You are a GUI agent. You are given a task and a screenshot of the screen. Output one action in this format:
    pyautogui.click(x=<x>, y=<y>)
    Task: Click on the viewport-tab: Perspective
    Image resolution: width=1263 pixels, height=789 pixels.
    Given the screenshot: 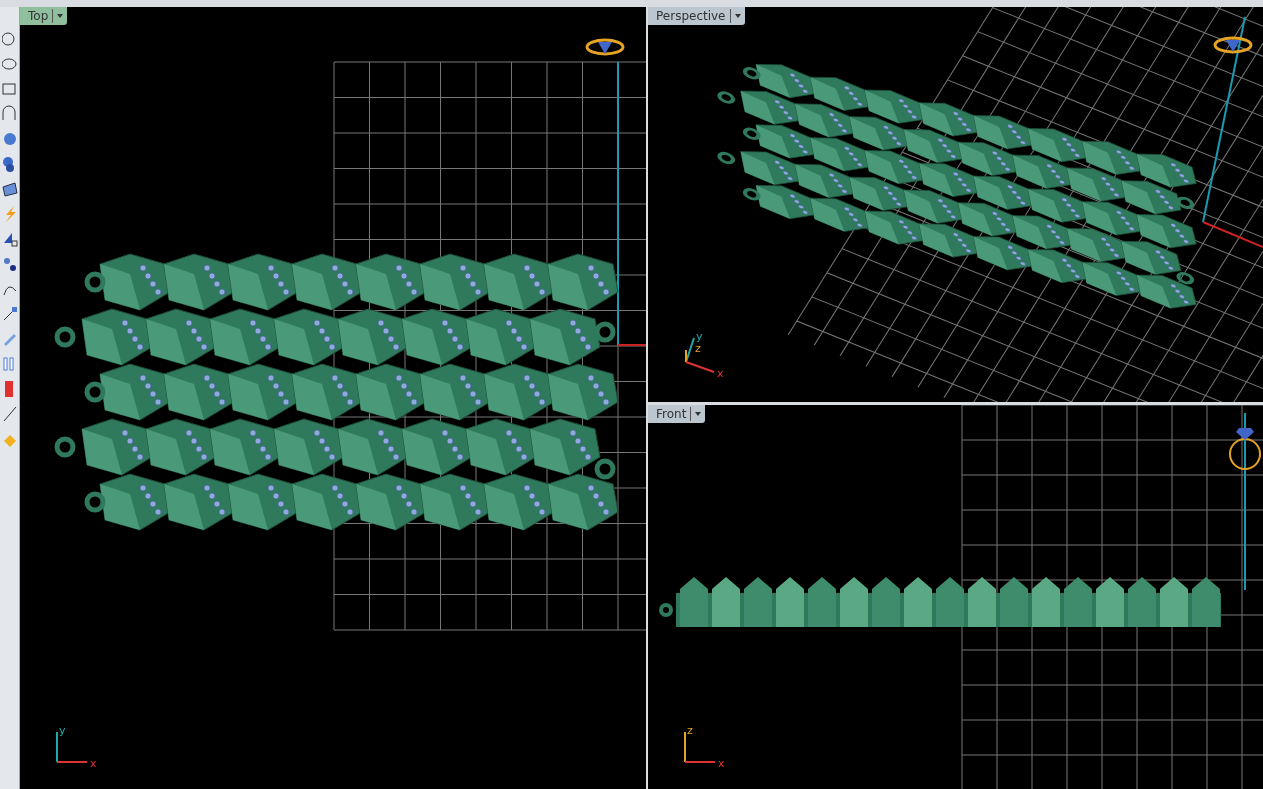 What is the action you would take?
    pyautogui.click(x=696, y=16)
    